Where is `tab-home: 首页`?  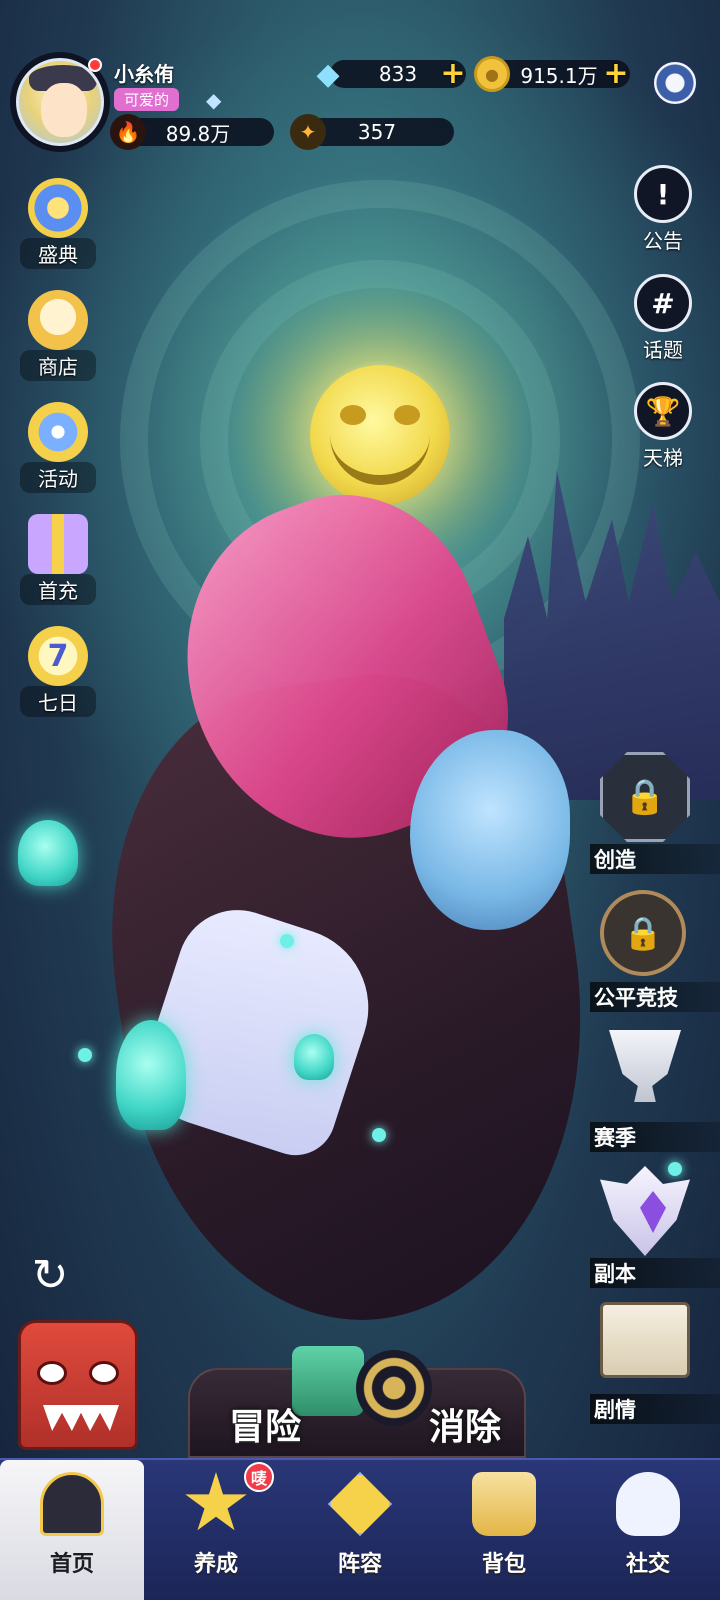 tab-home: 首页 is located at coordinates (72, 1530).